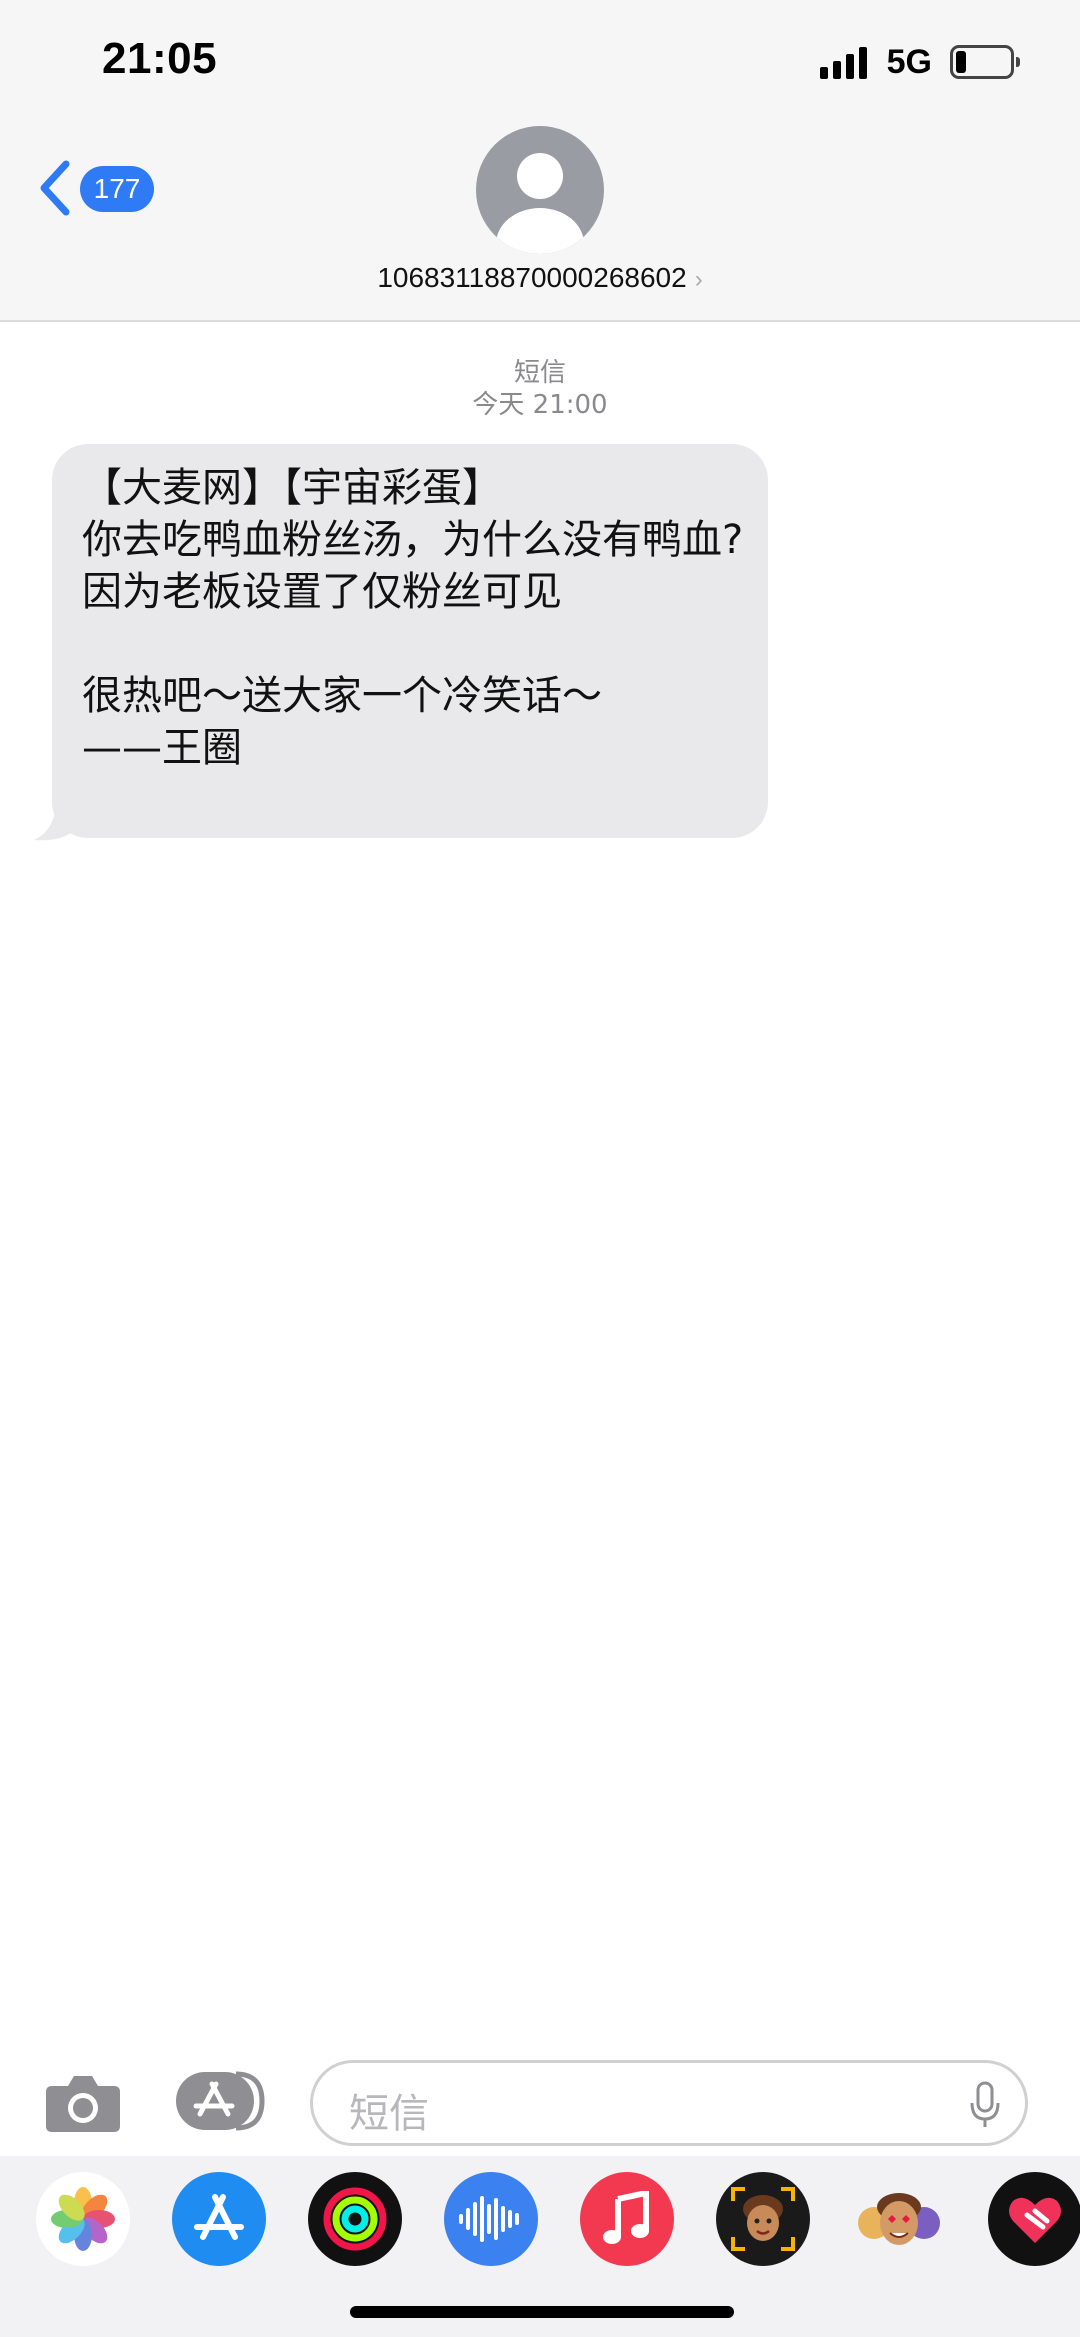 This screenshot has height=2337, width=1080. What do you see at coordinates (389, 2114) in the screenshot?
I see `message-input-placeholder: 短信` at bounding box center [389, 2114].